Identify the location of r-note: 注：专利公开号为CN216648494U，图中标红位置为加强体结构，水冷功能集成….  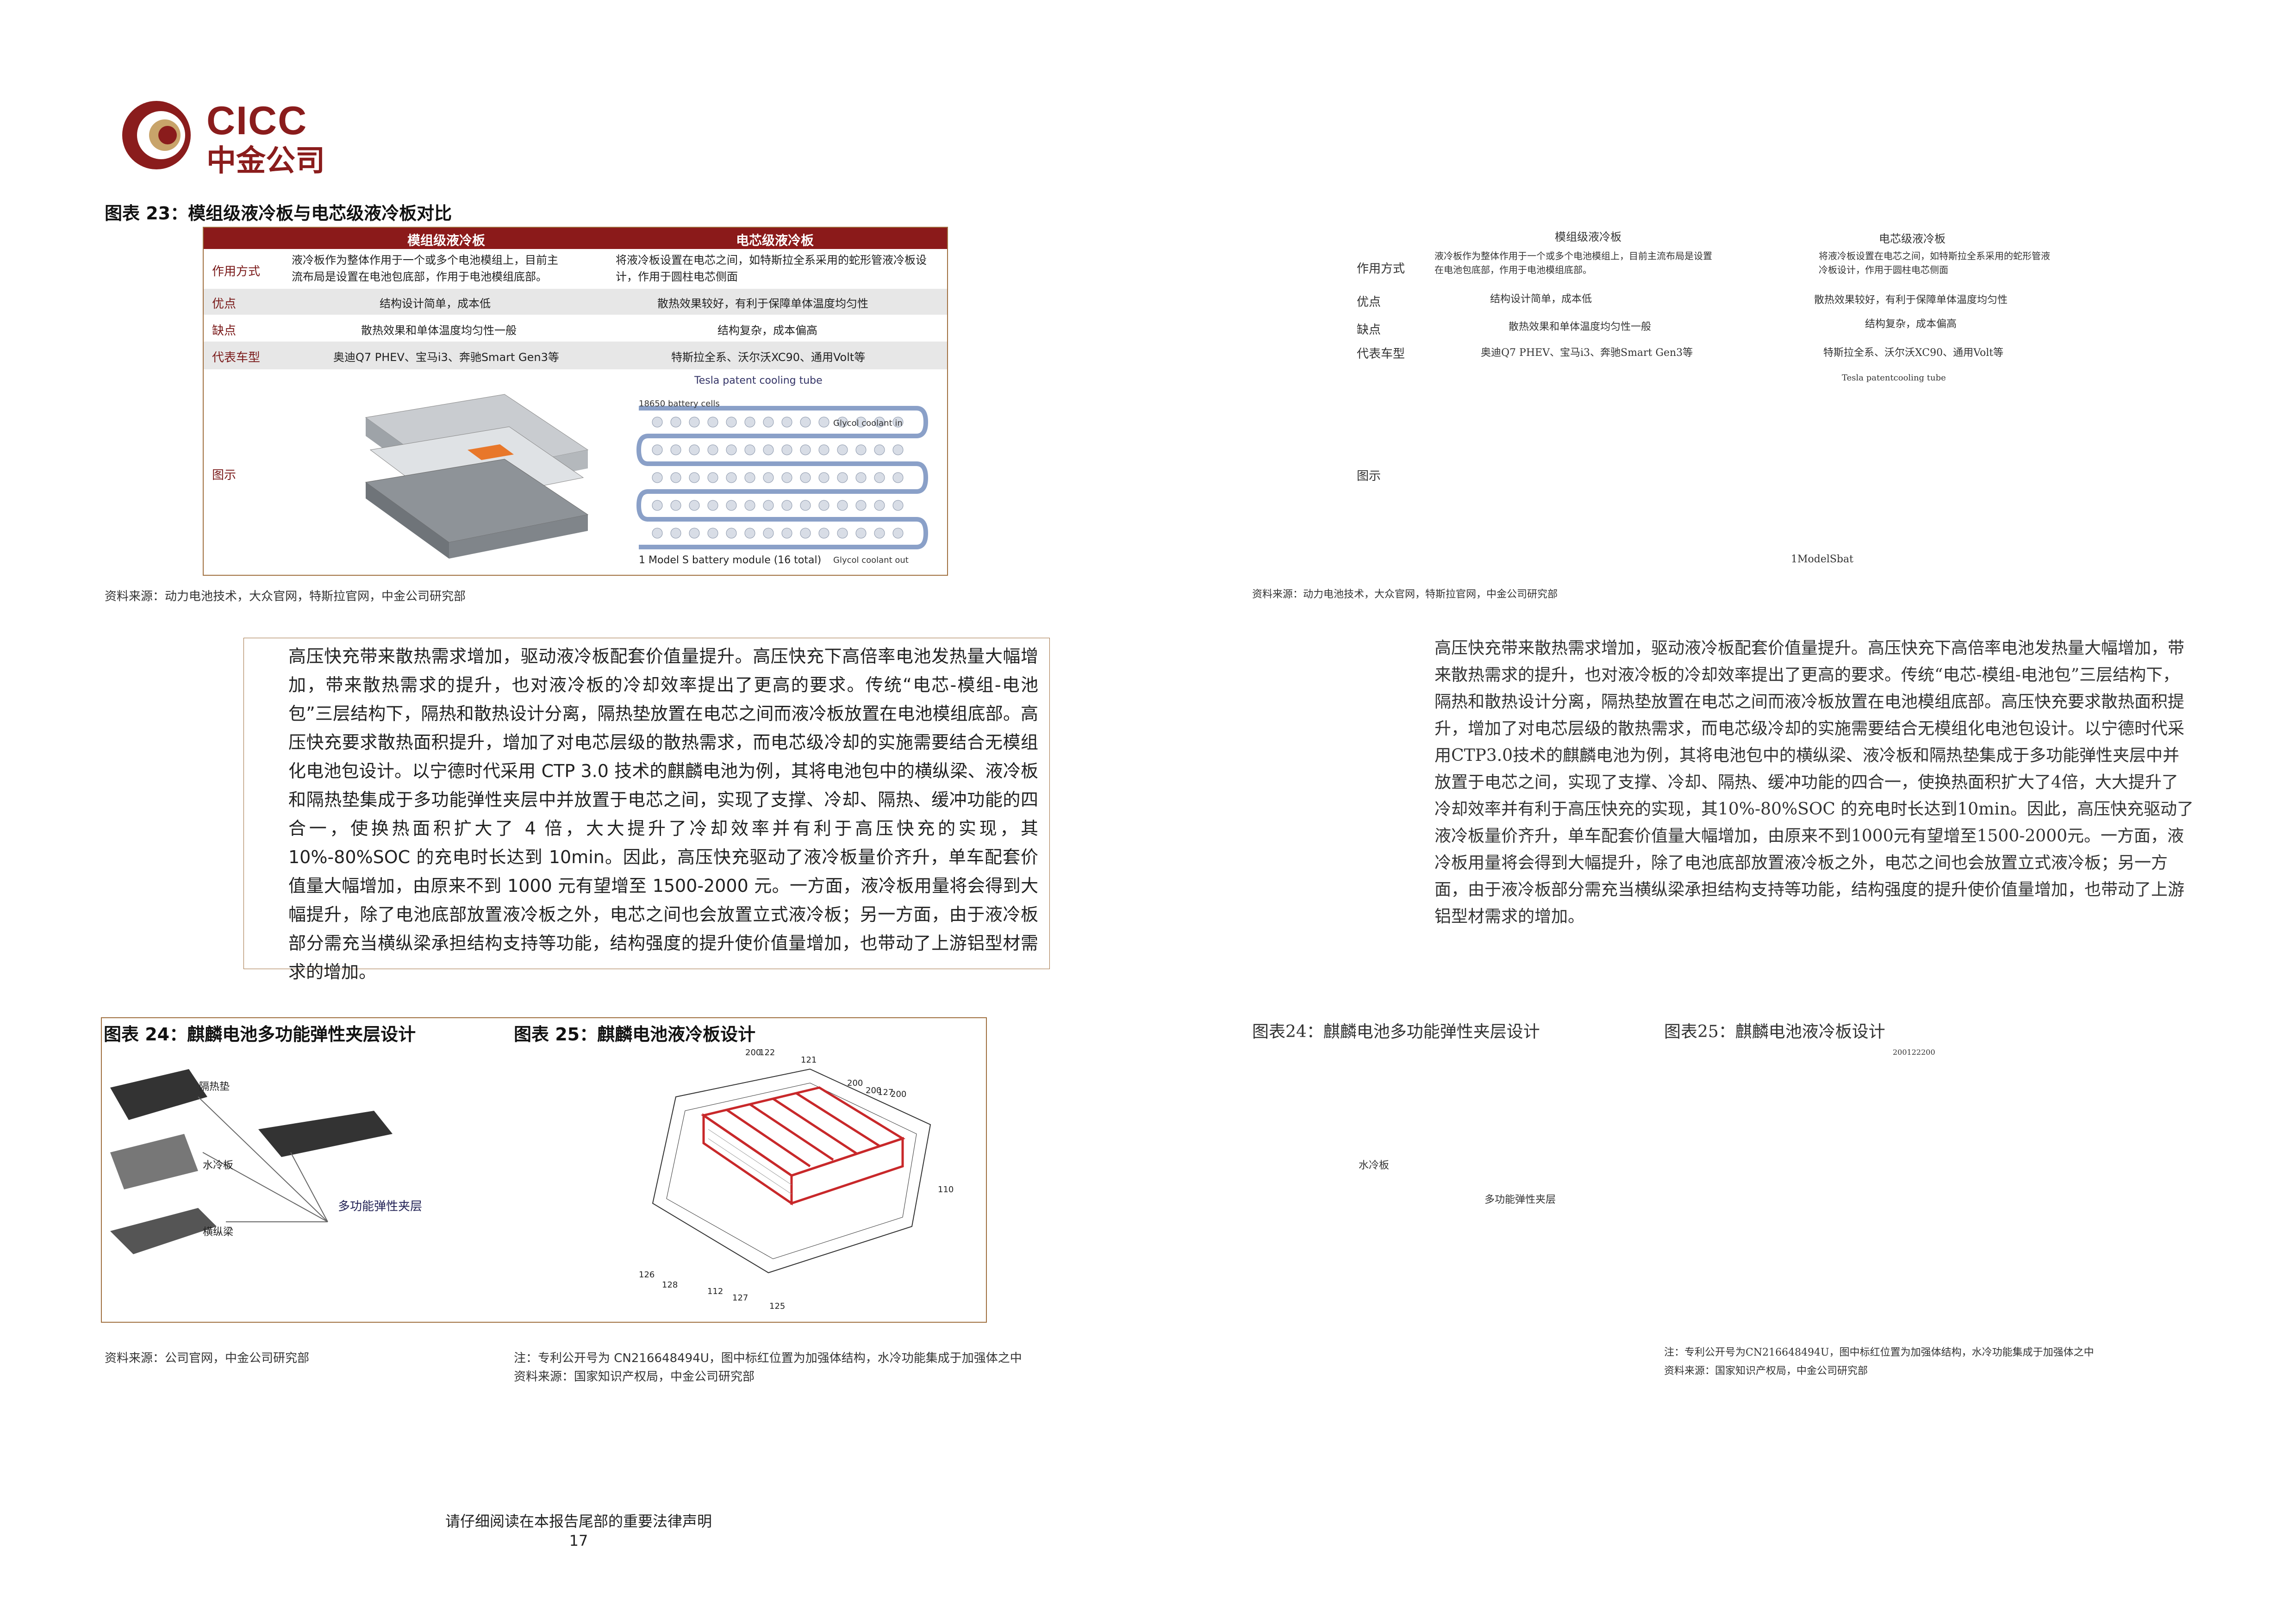
(1879, 1352).